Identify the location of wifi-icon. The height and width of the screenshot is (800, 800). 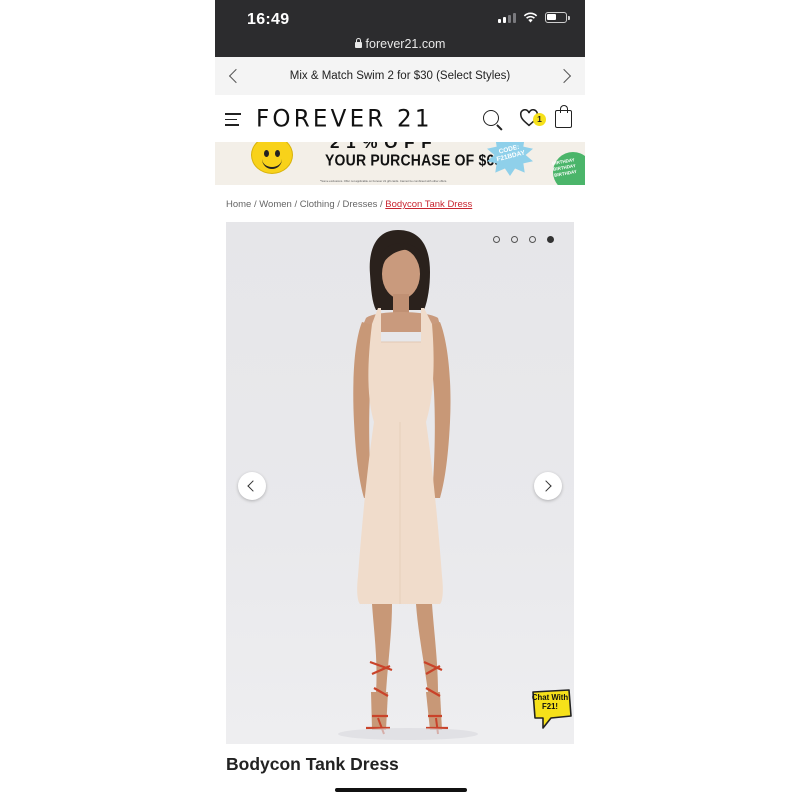
(530, 17).